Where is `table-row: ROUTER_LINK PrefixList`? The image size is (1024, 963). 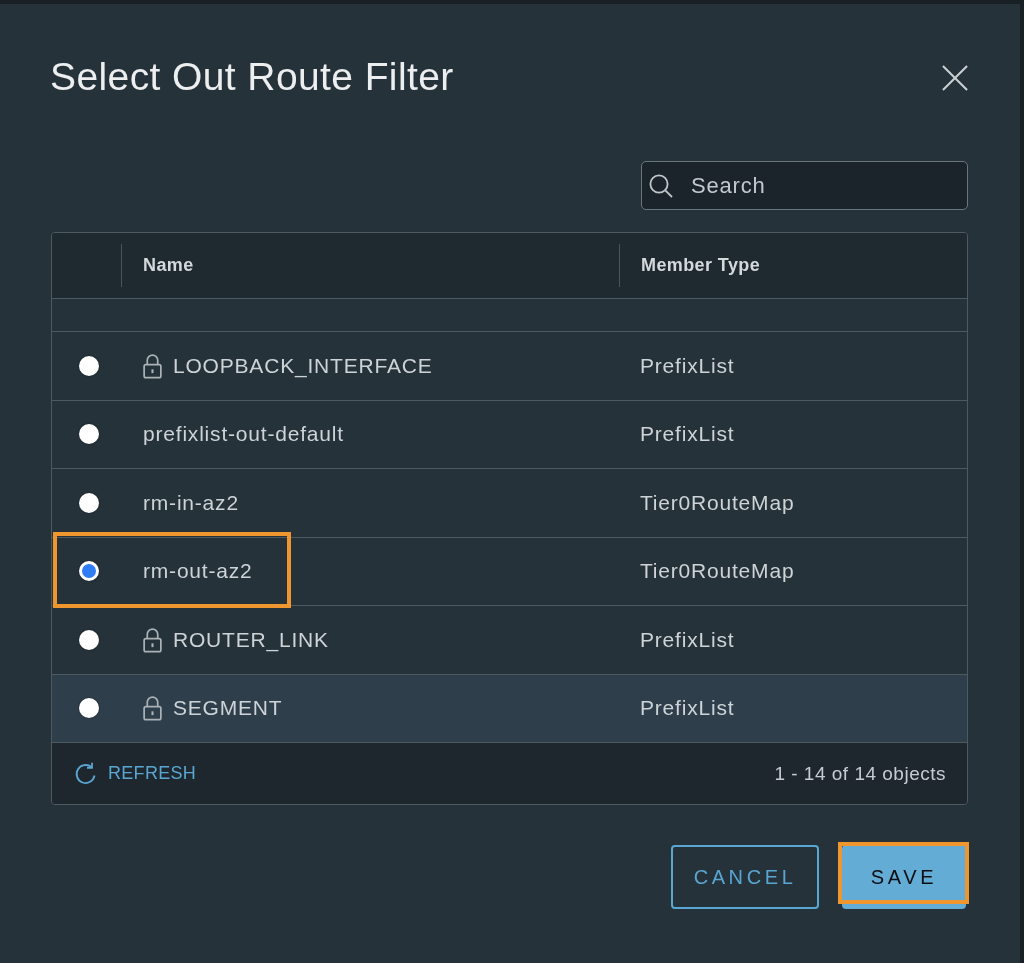
table-row: ROUTER_LINK PrefixList is located at coordinates (509, 640).